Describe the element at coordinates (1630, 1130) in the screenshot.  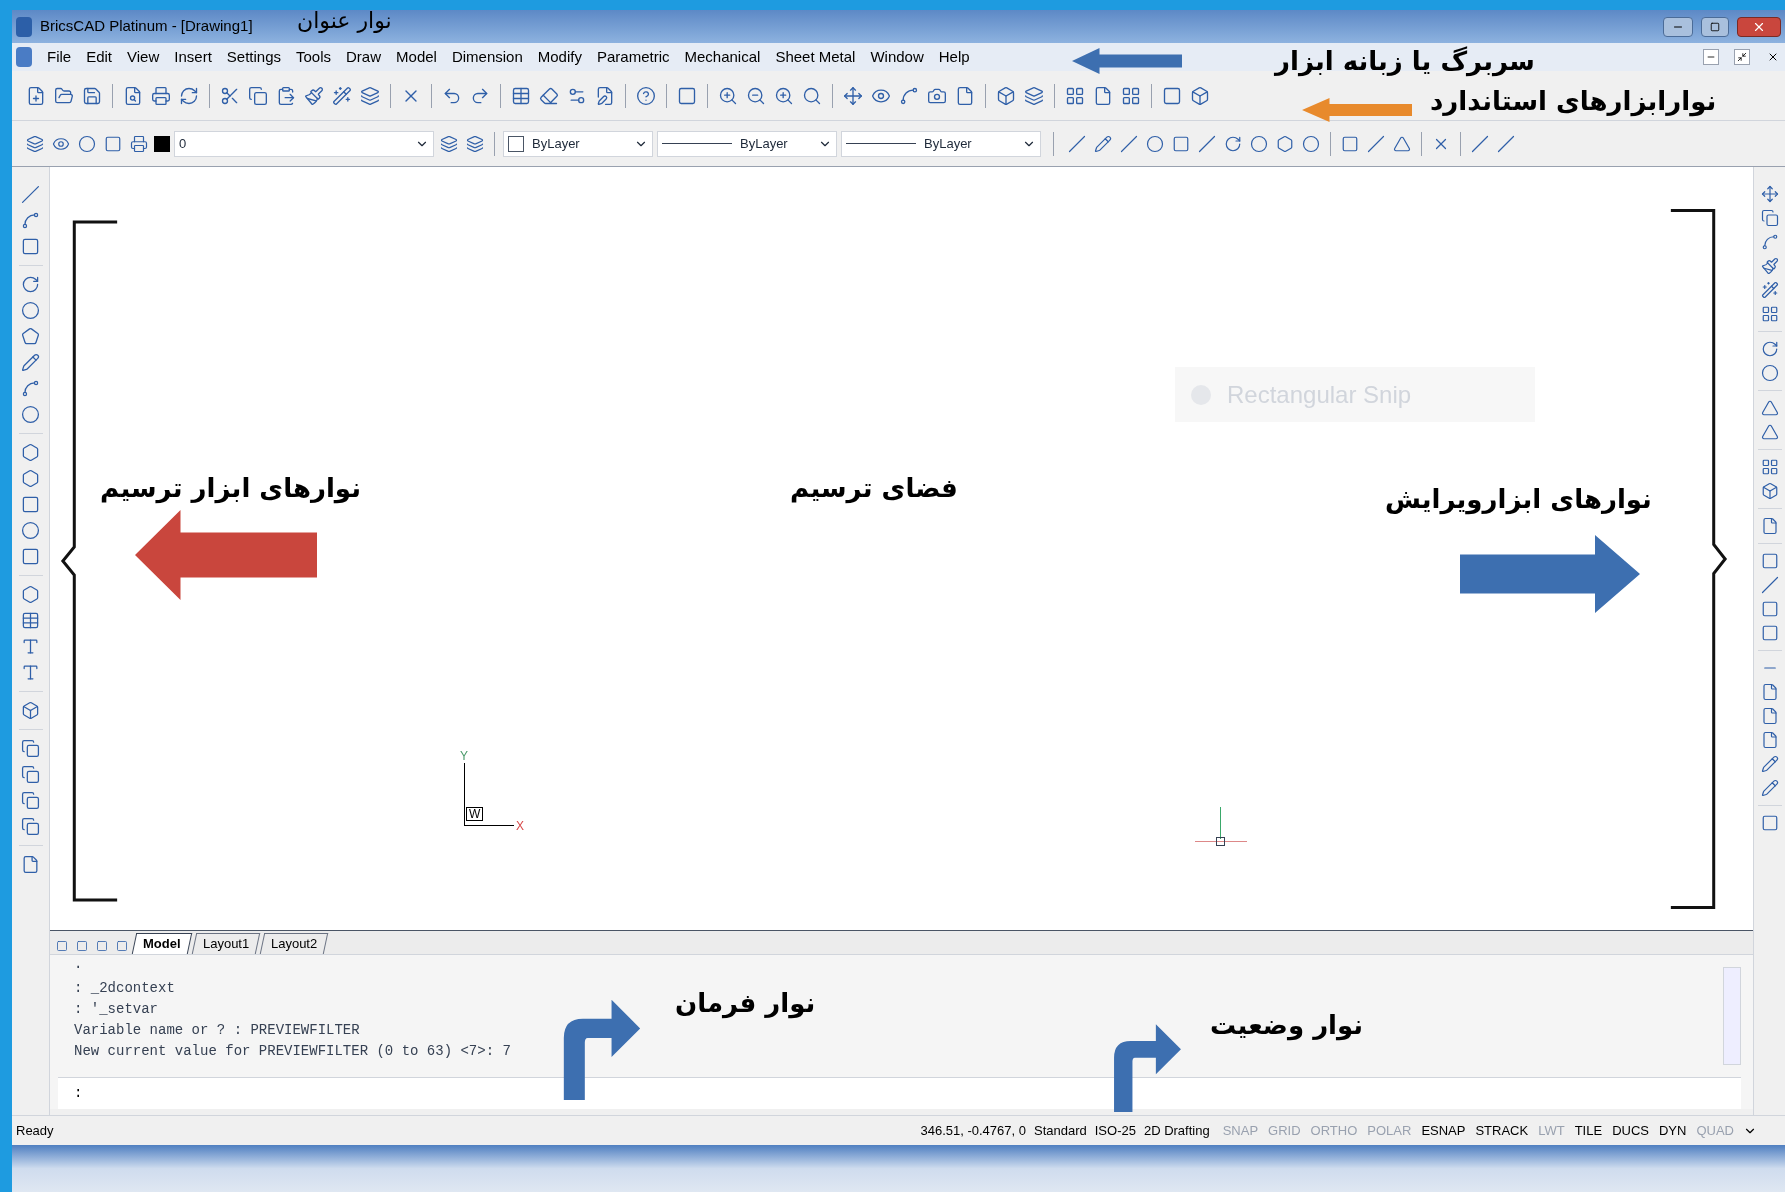
I see `status-toggle: DUCS` at that location.